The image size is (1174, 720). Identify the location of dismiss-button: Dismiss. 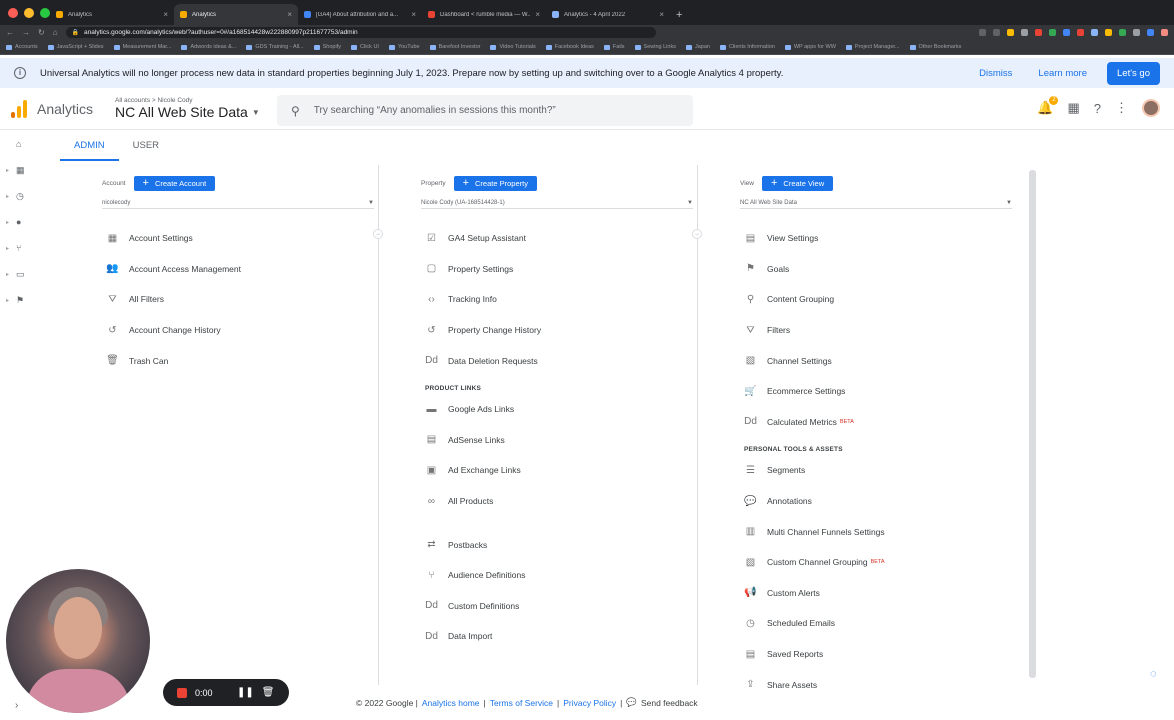
(995, 73).